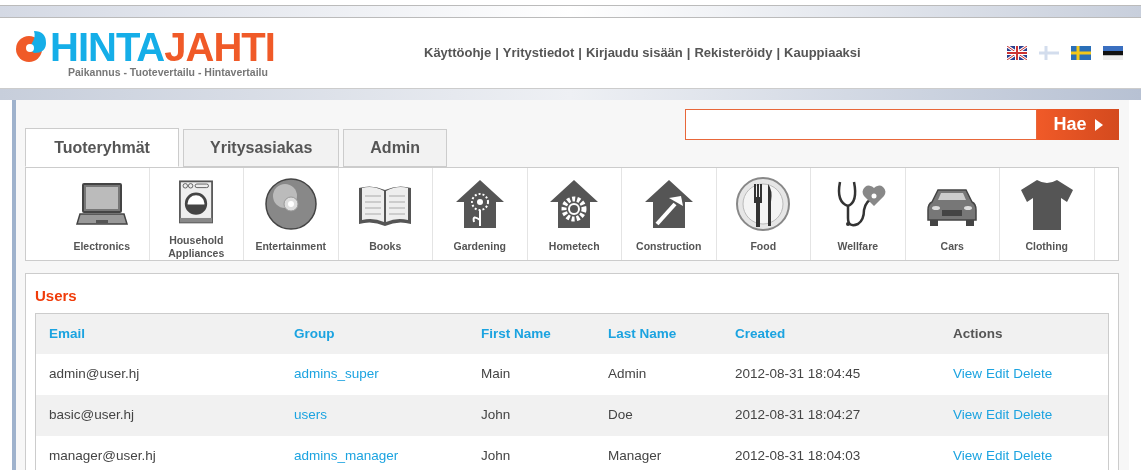 The height and width of the screenshot is (470, 1141). I want to click on nav-link: Rekisteröidy, so click(733, 53).